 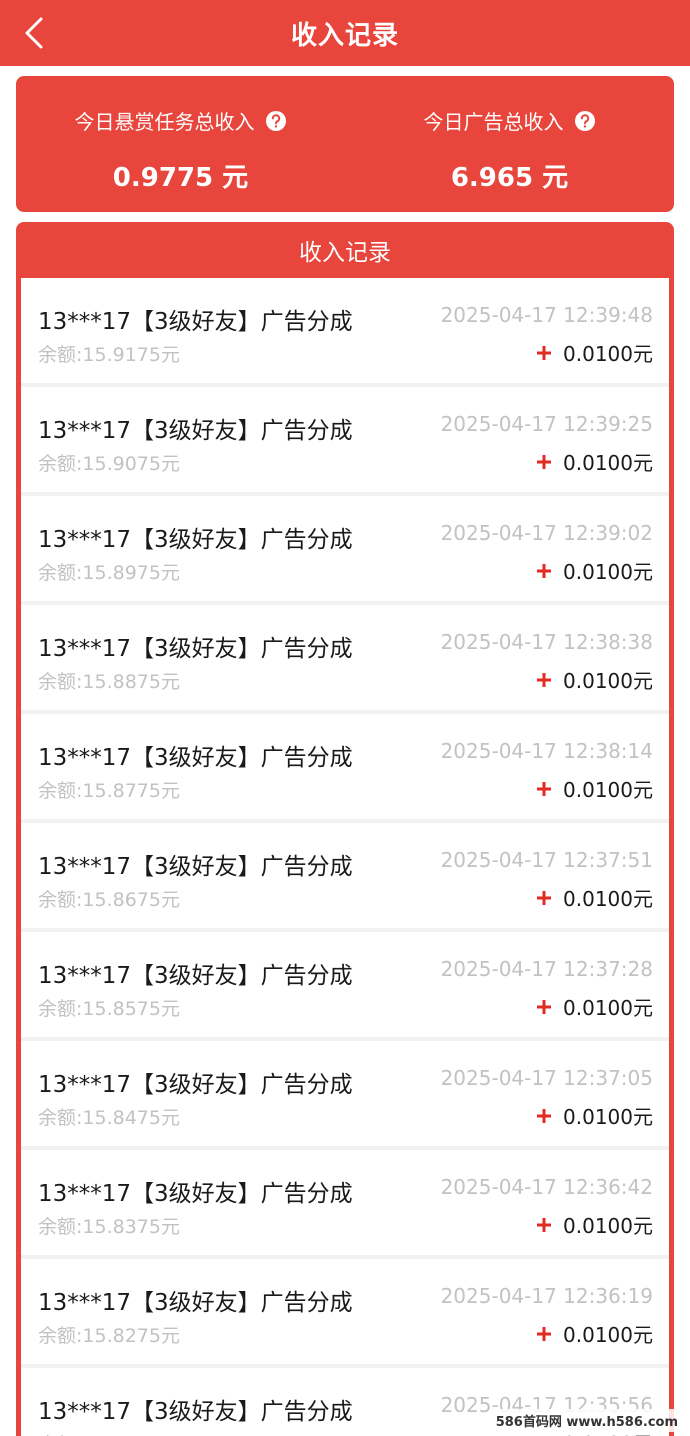 What do you see at coordinates (493, 122) in the screenshot?
I see `ad-income-label: 今日广告总收入` at bounding box center [493, 122].